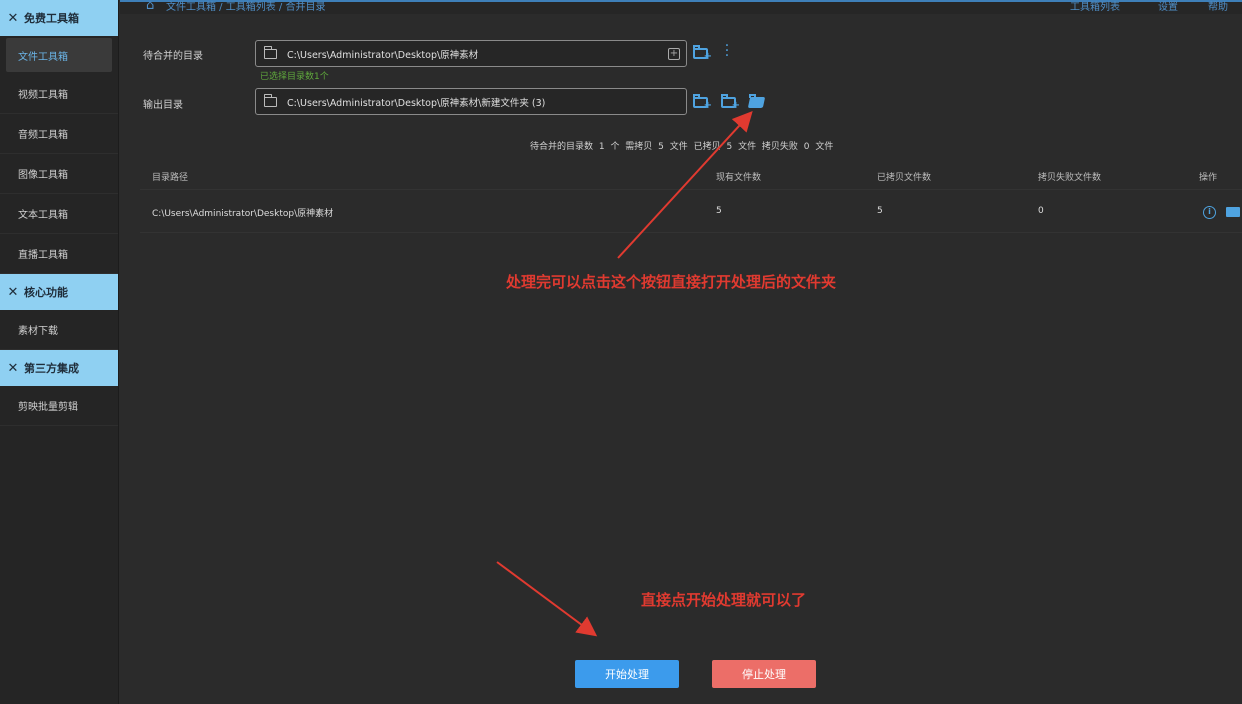 The image size is (1242, 704). I want to click on breadcrumb: 文件工具箱 / 工具箱列表 / 合并目录, so click(245, 6).